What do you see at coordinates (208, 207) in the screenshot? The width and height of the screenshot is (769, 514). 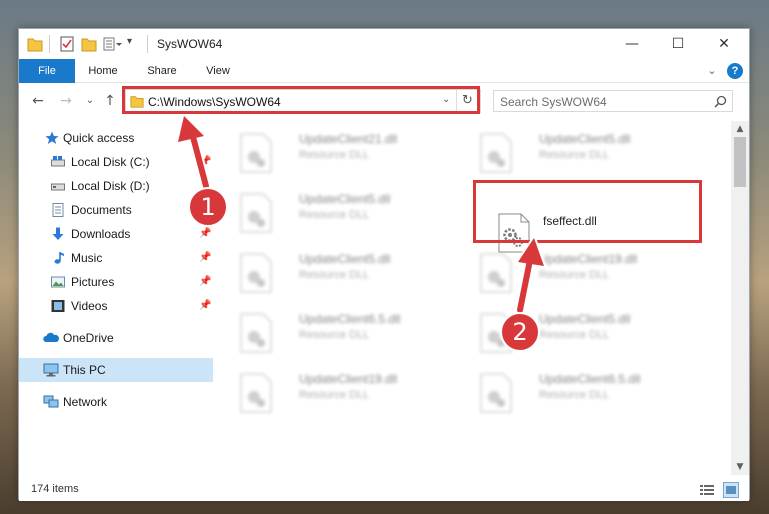 I see `step-1-callout: 1` at bounding box center [208, 207].